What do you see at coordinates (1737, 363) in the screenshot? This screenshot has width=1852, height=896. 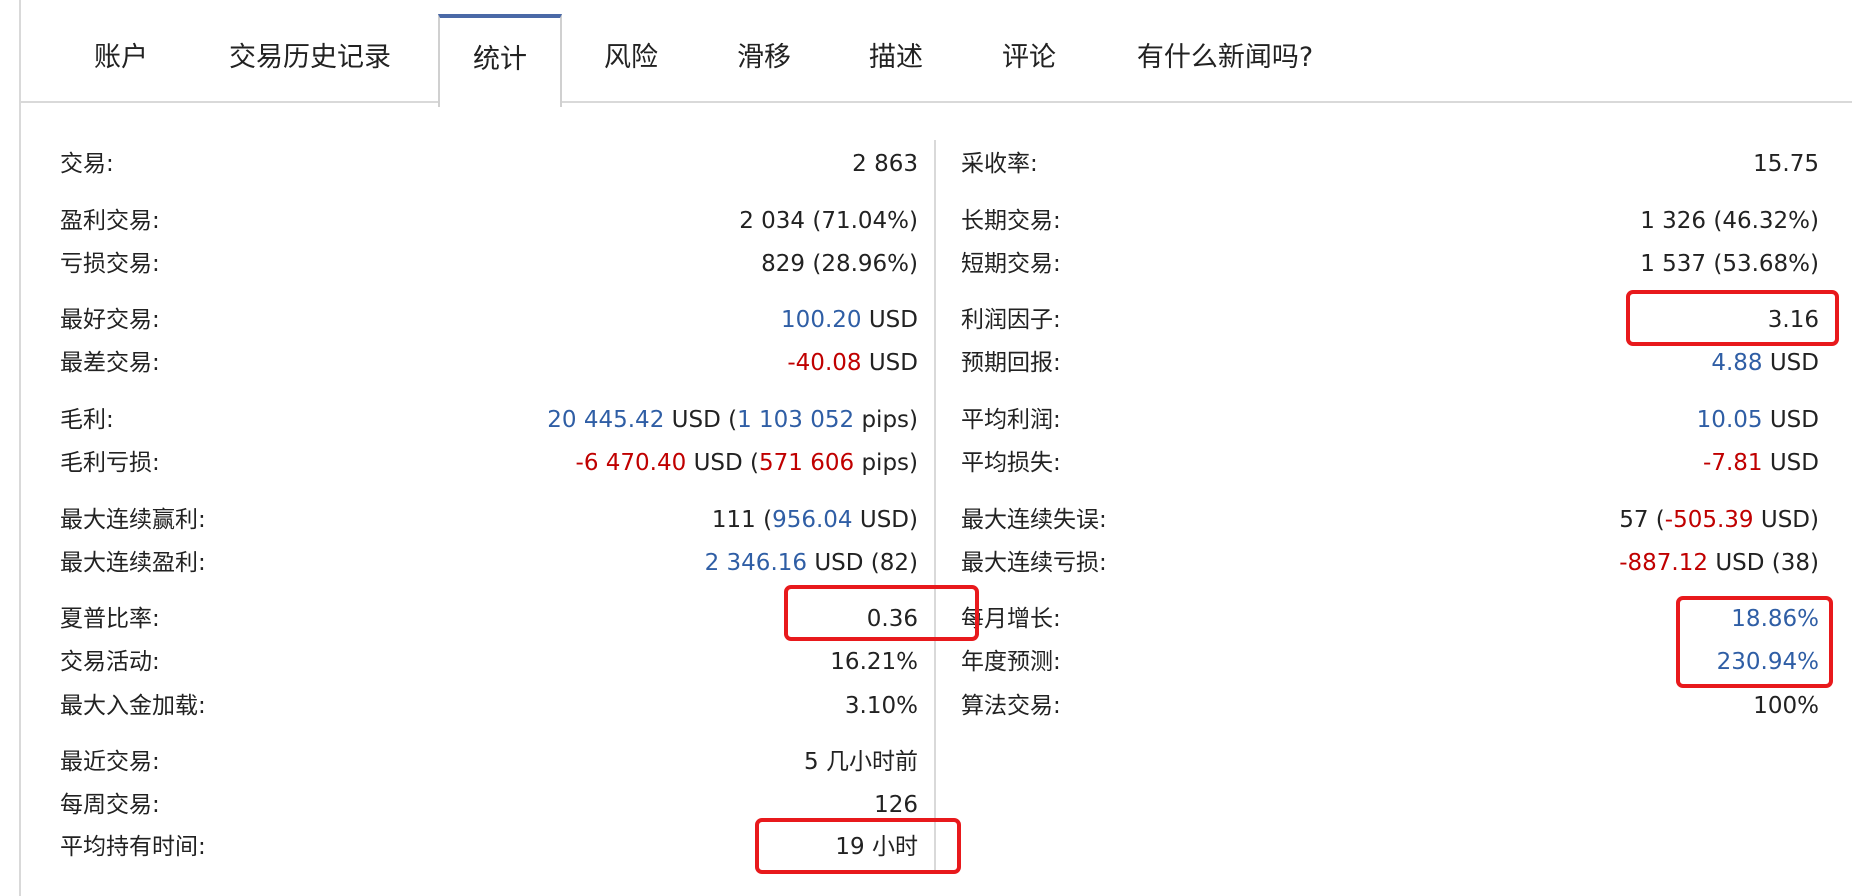 I see `amount-positive: 4.88` at bounding box center [1737, 363].